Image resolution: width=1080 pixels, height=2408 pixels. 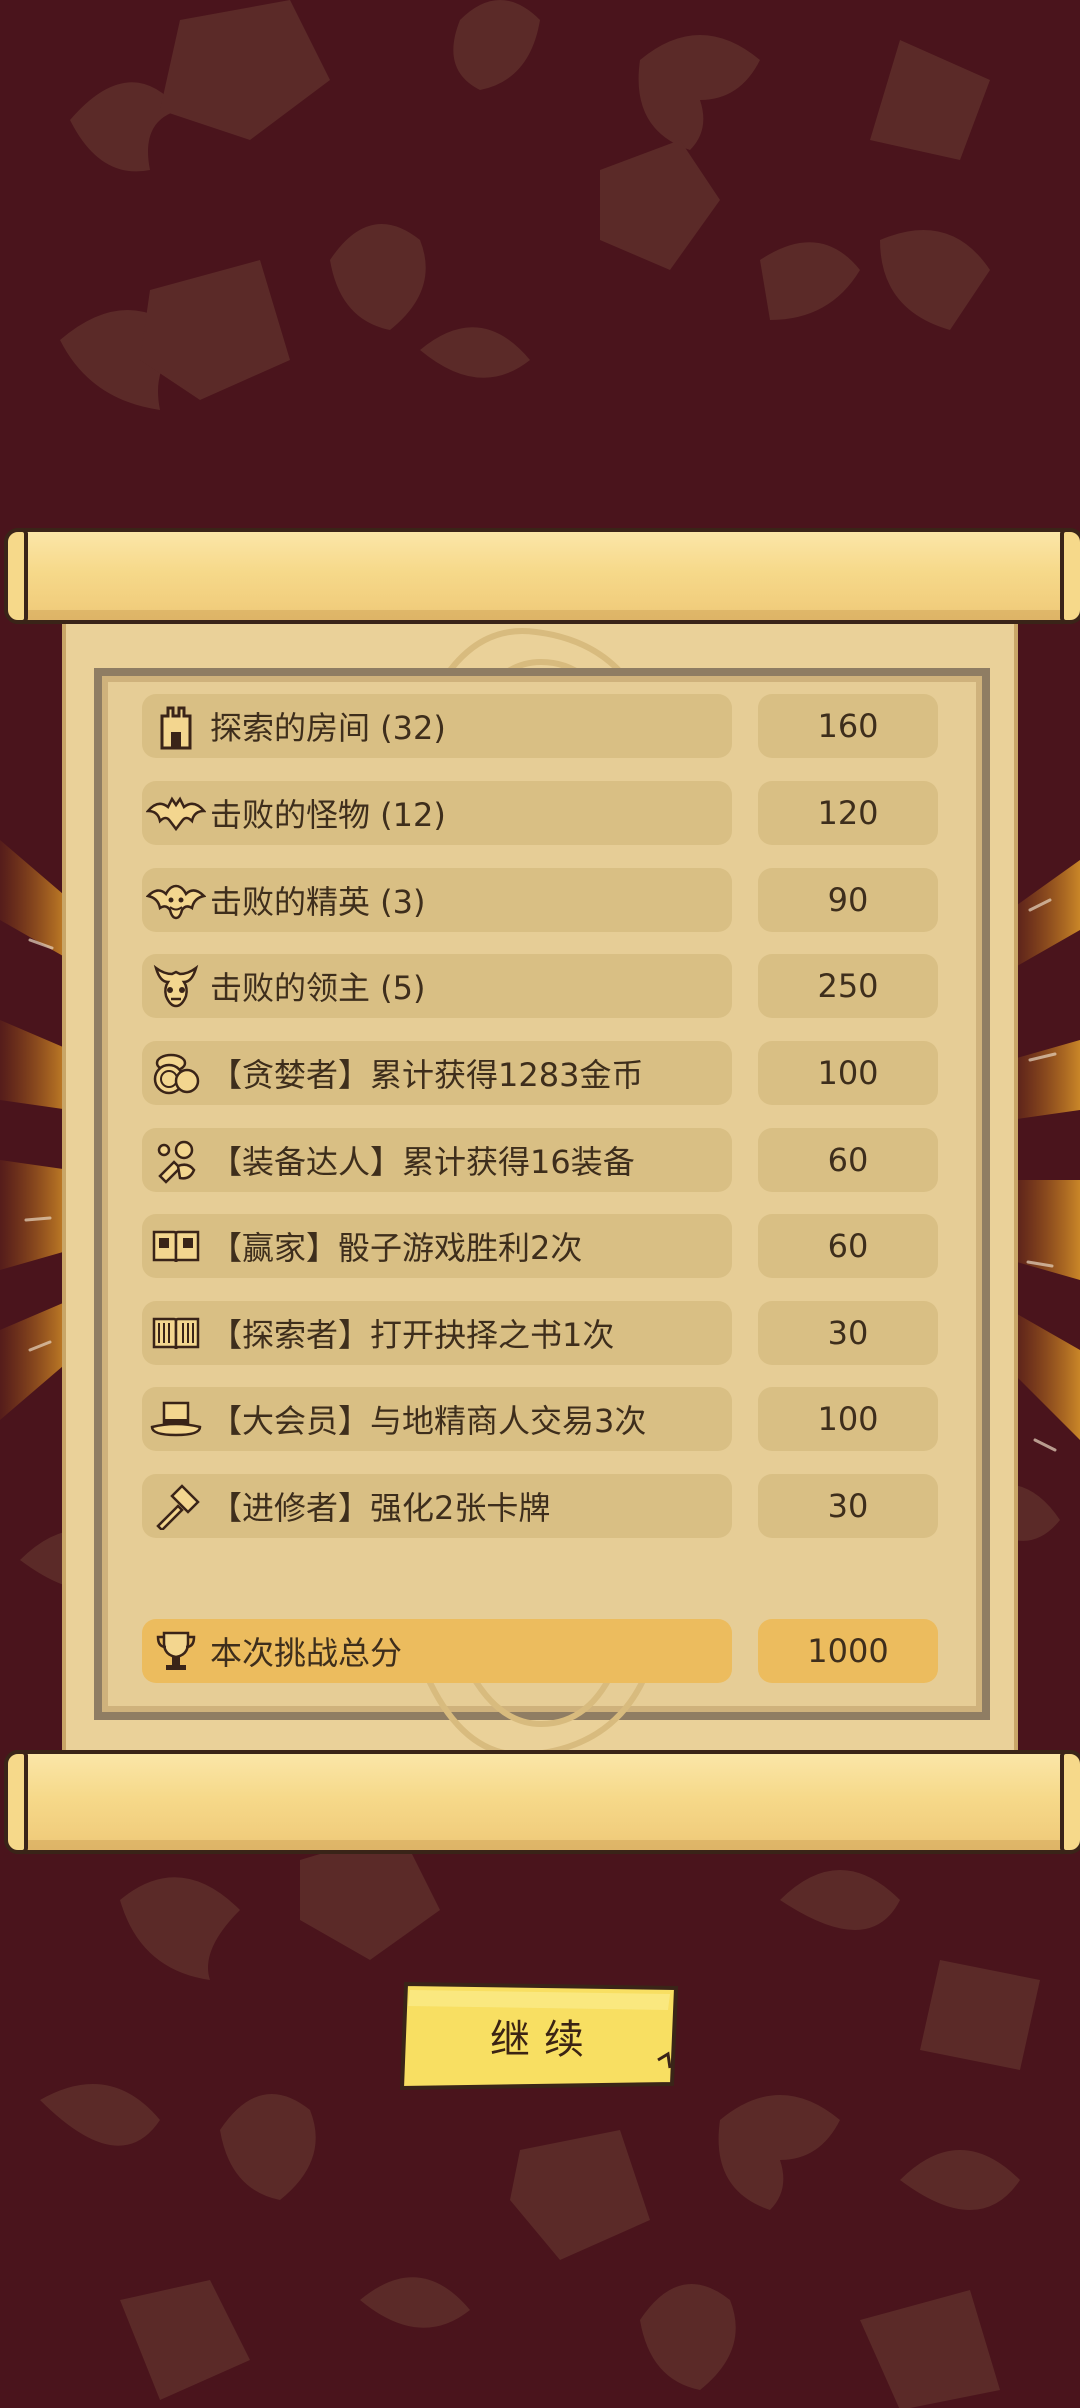 What do you see at coordinates (542, 1802) in the screenshot?
I see `scroll-bottom-rod` at bounding box center [542, 1802].